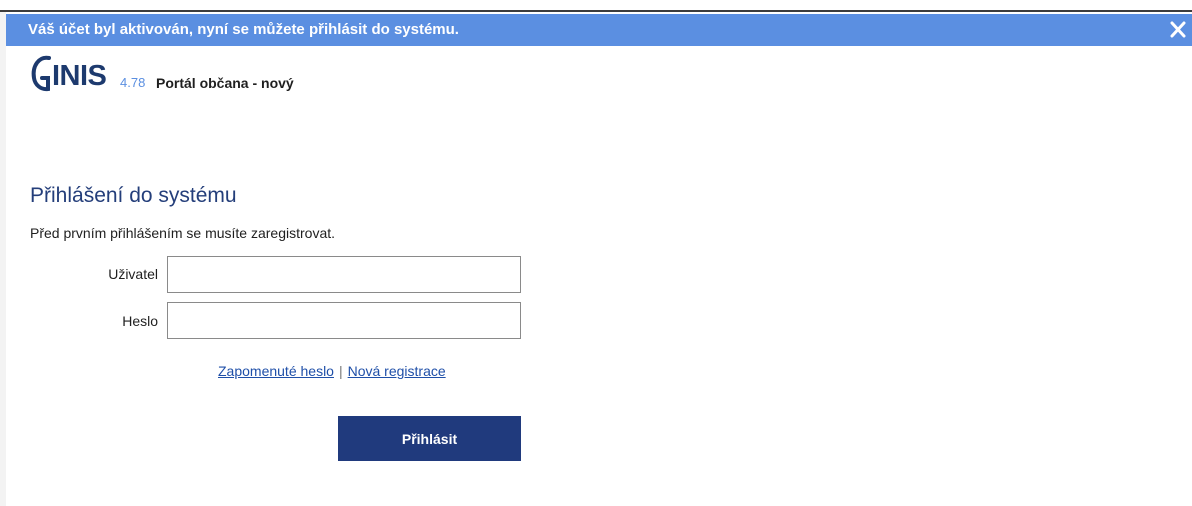 Image resolution: width=1192 pixels, height=506 pixels. Describe the element at coordinates (133, 82) in the screenshot. I see `version-number: 4.78` at that location.